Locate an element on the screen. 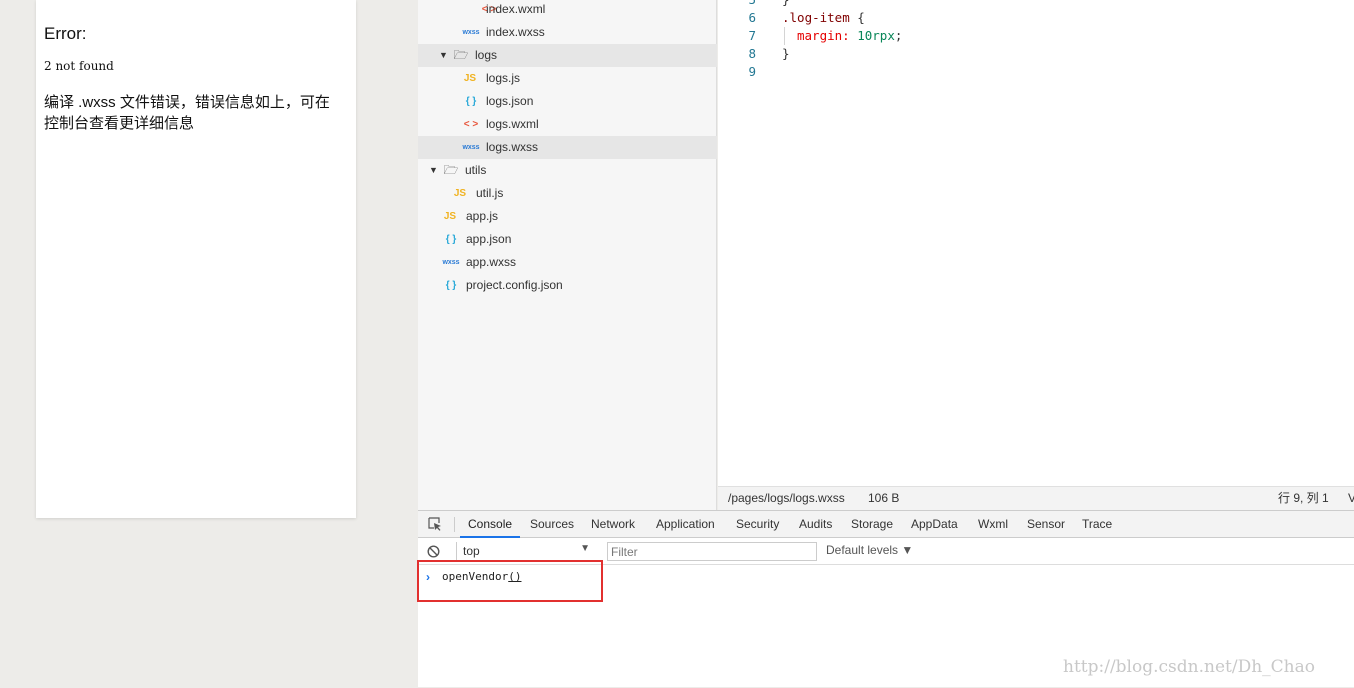 The width and height of the screenshot is (1354, 688). tree-item-label: logs.wxml is located at coordinates (512, 124).